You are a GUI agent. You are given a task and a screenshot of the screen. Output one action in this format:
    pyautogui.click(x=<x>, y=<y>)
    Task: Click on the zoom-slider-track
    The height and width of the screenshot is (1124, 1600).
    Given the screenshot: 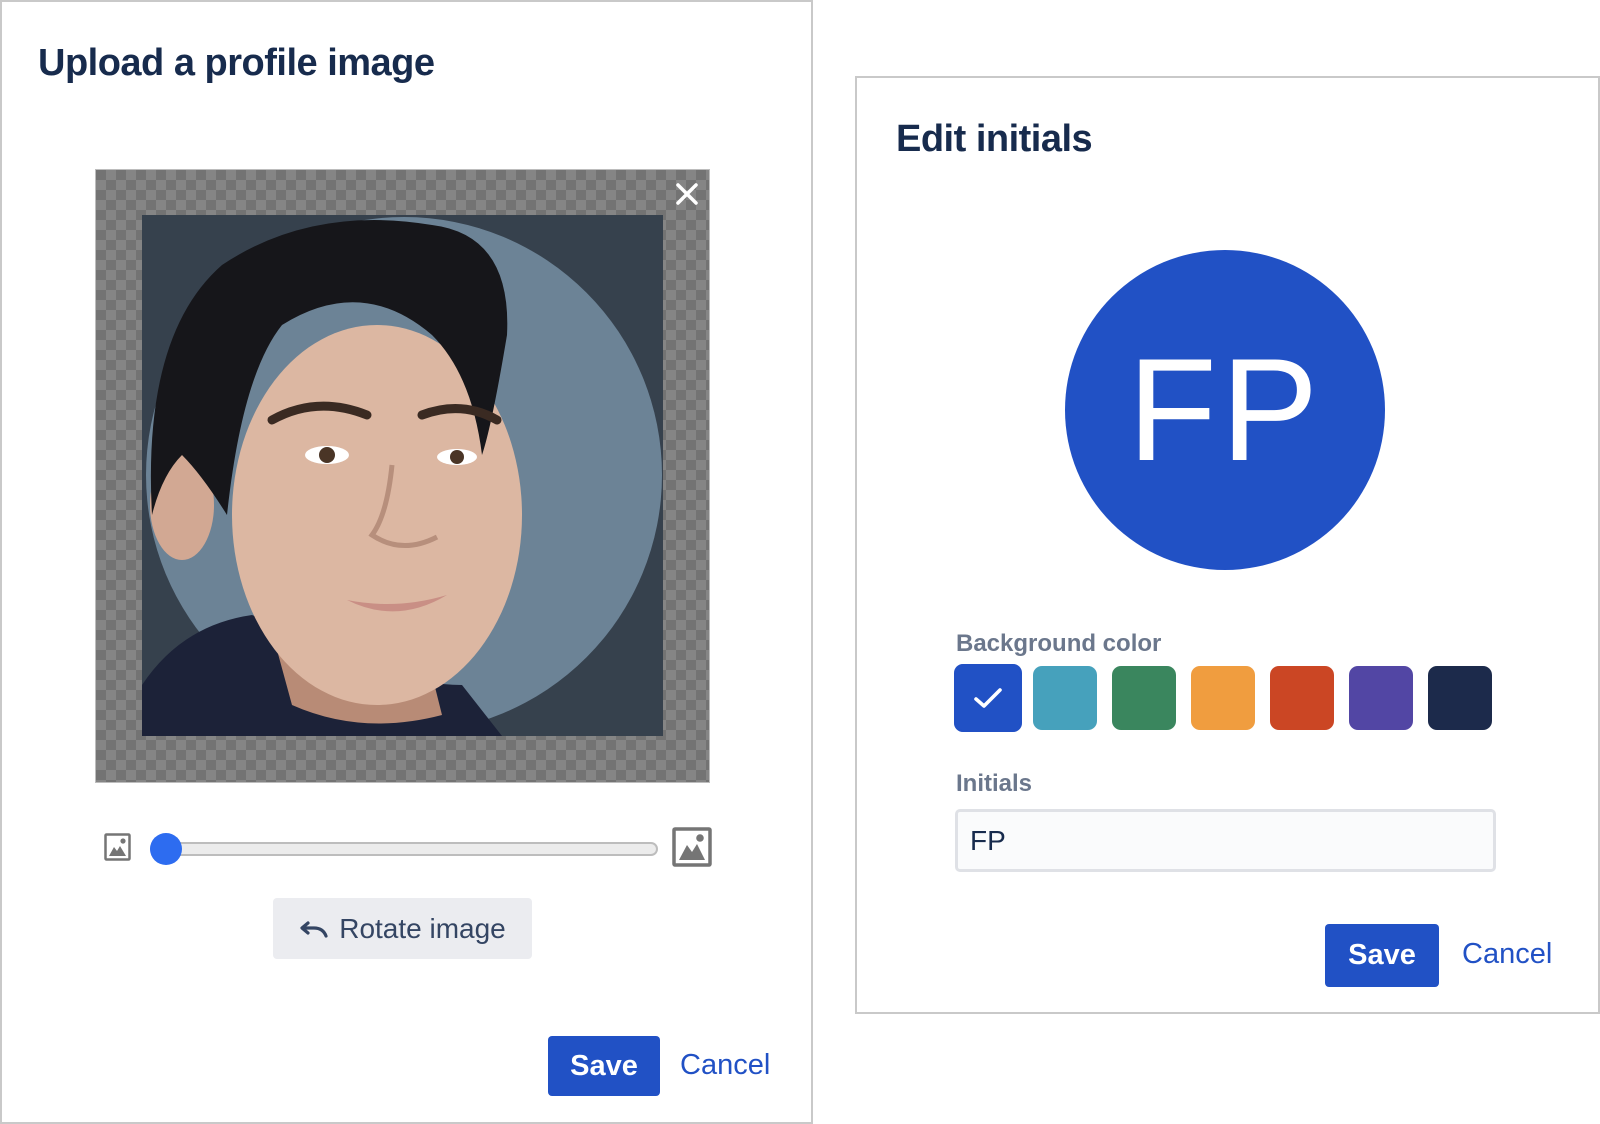 What is the action you would take?
    pyautogui.click(x=404, y=849)
    